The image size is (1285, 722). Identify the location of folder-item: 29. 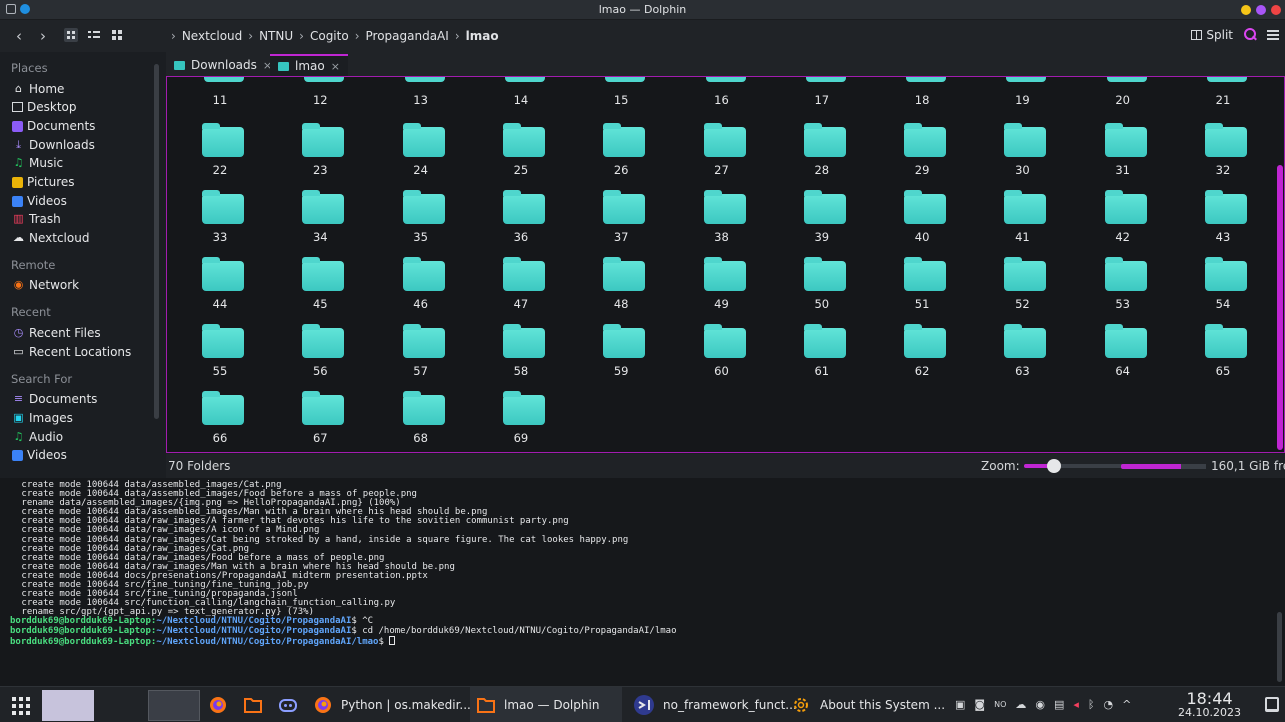
(922, 158).